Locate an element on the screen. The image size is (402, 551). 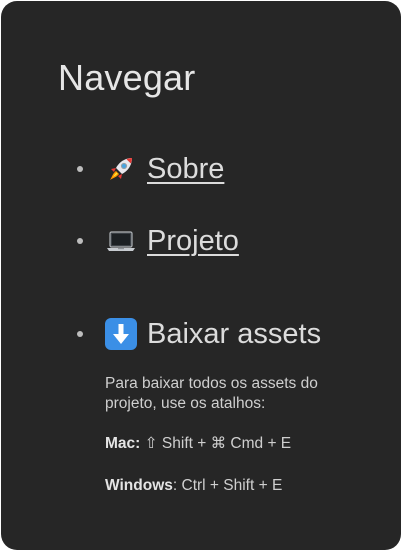
nav-item-projeto: Projeto is located at coordinates (158, 241).